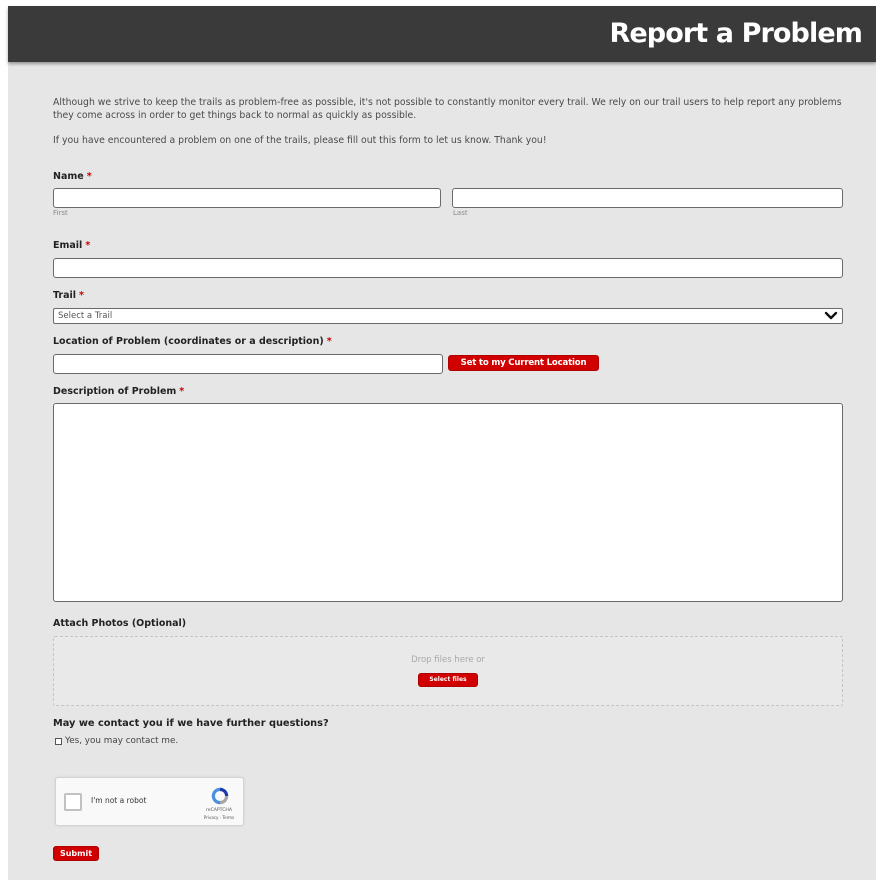 This screenshot has width=876, height=880. I want to click on recaptcha-logo-icon, so click(220, 796).